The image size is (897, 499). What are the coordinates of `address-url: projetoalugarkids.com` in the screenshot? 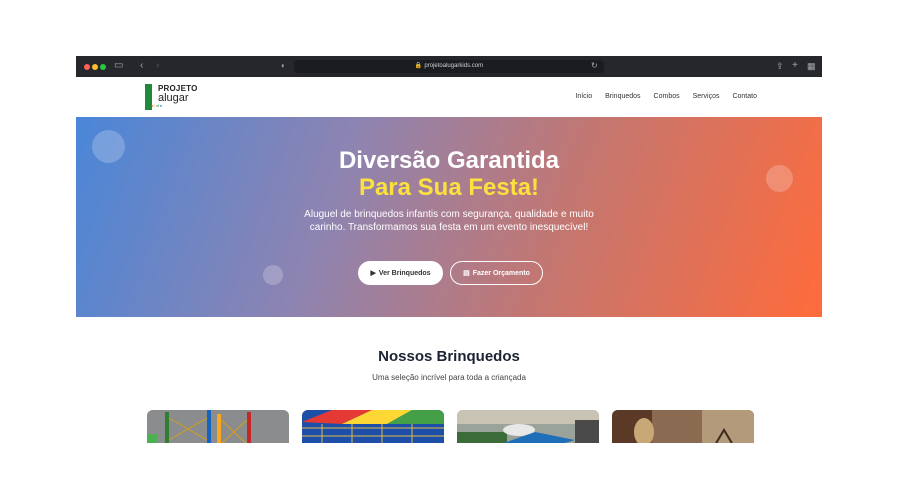 It's located at (454, 66).